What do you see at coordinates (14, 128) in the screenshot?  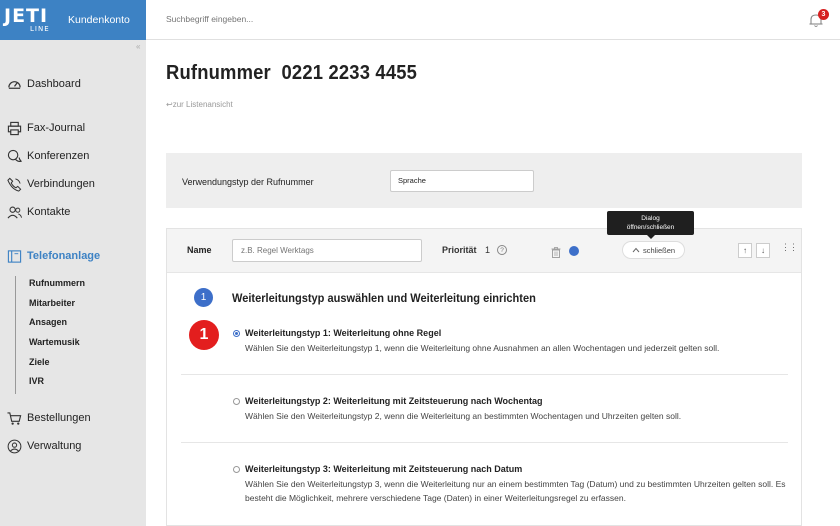 I see `printer-icon` at bounding box center [14, 128].